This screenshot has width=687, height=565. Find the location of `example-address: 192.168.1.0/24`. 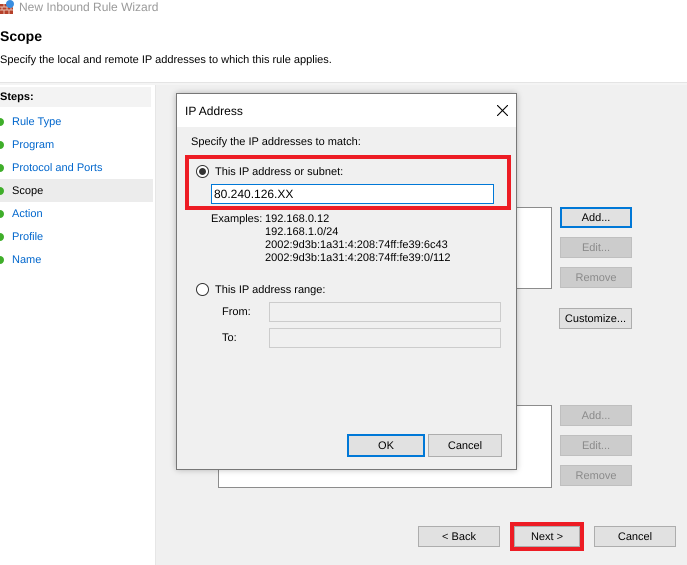

example-address: 192.168.1.0/24 is located at coordinates (302, 232).